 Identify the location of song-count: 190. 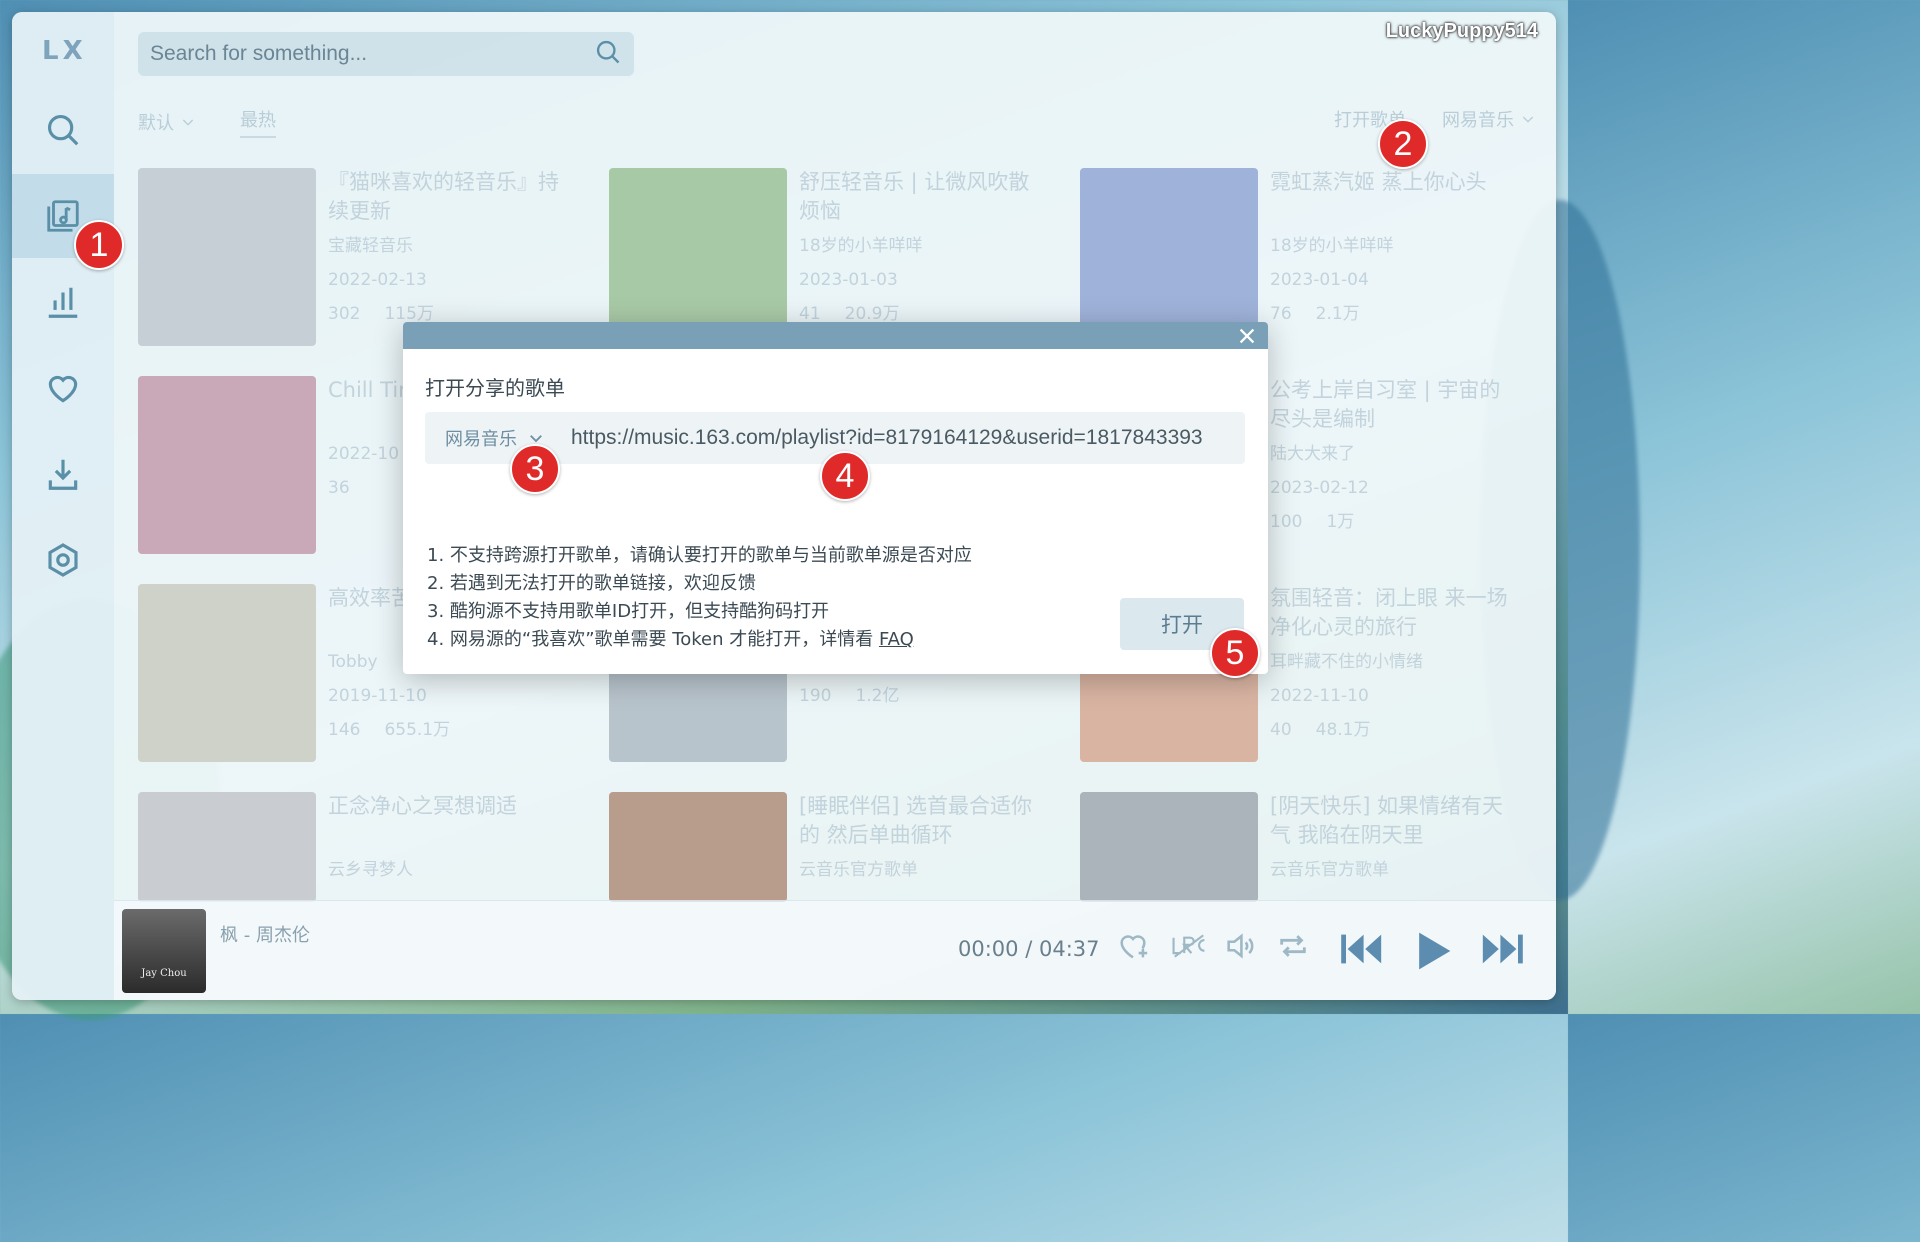
(815, 696).